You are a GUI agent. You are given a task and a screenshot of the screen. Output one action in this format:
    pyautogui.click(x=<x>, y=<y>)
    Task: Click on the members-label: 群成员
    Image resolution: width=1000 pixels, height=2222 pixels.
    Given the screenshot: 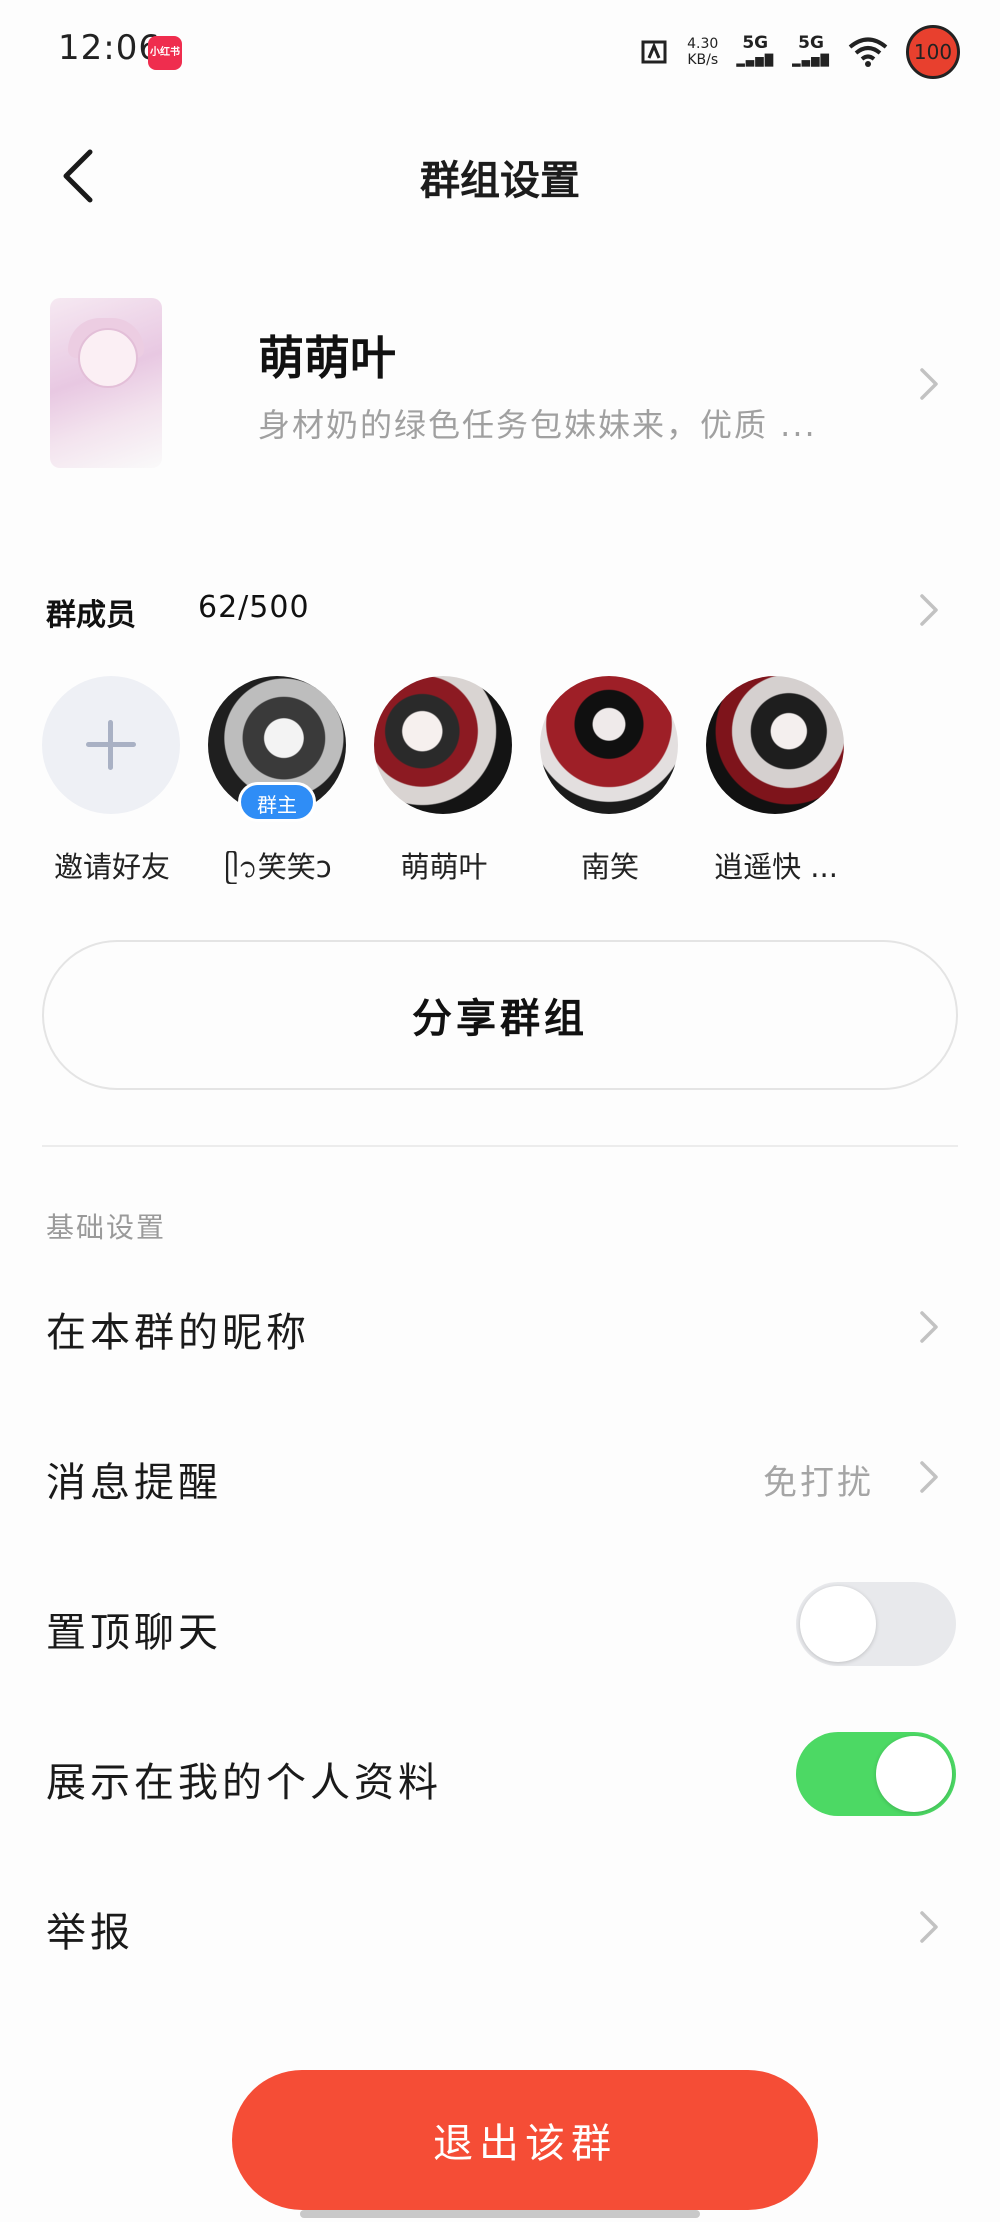 What is the action you would take?
    pyautogui.click(x=91, y=612)
    